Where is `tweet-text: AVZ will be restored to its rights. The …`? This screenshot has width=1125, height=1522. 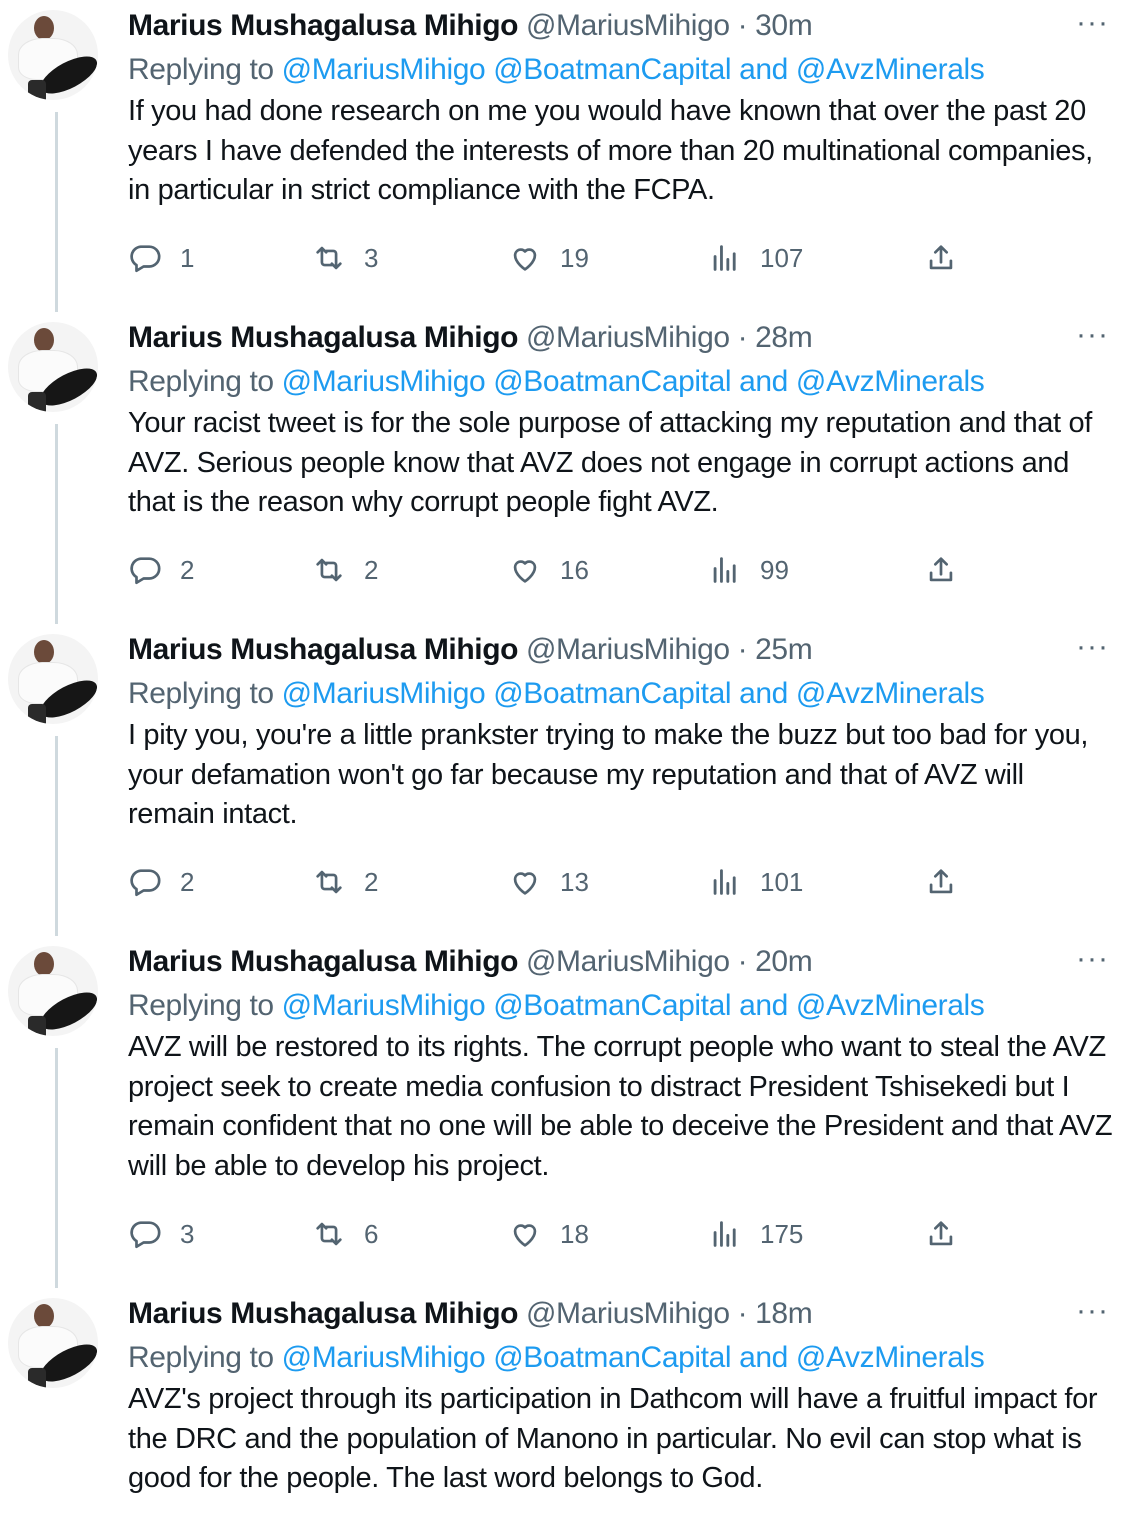
tweet-text: AVZ will be restored to its rights. The … is located at coordinates (620, 1106).